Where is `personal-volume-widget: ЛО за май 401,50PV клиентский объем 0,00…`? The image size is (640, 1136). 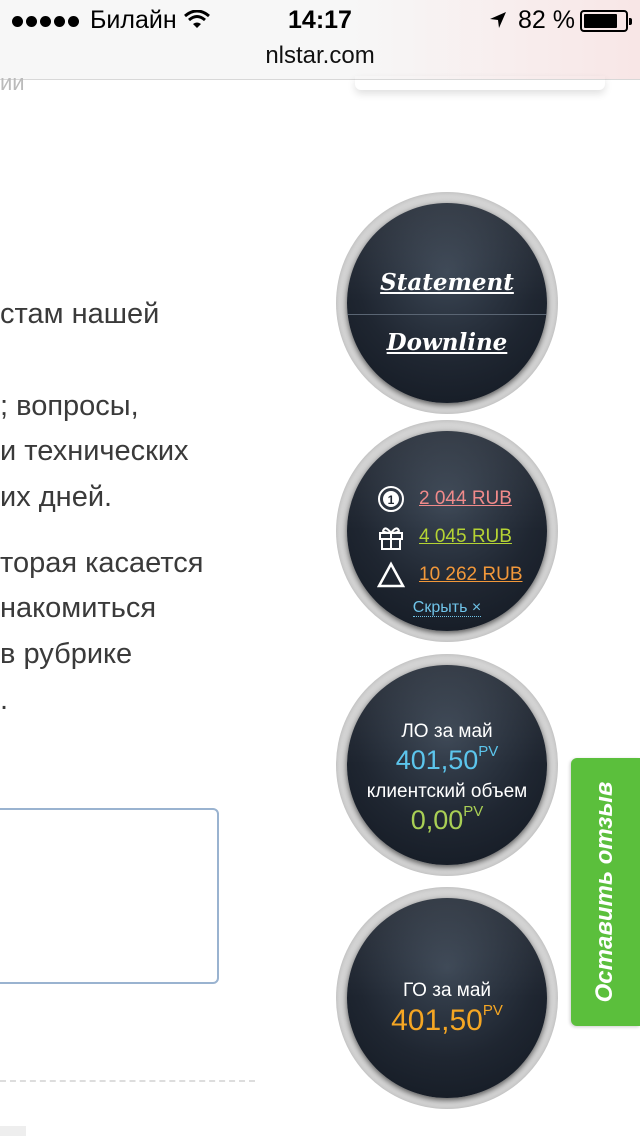 personal-volume-widget: ЛО за май 401,50PV клиентский объем 0,00… is located at coordinates (447, 765).